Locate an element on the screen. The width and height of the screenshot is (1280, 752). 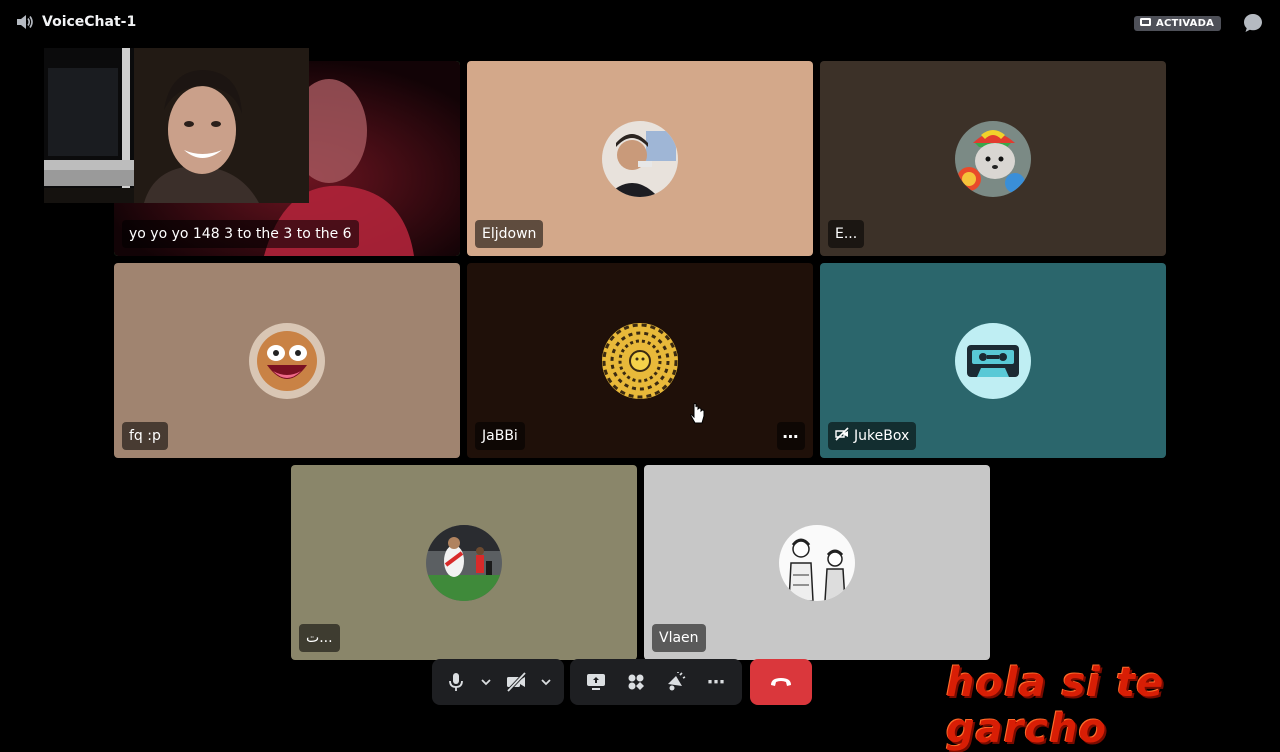
channel-header: VoiceChat-1 is located at coordinates (76, 22).